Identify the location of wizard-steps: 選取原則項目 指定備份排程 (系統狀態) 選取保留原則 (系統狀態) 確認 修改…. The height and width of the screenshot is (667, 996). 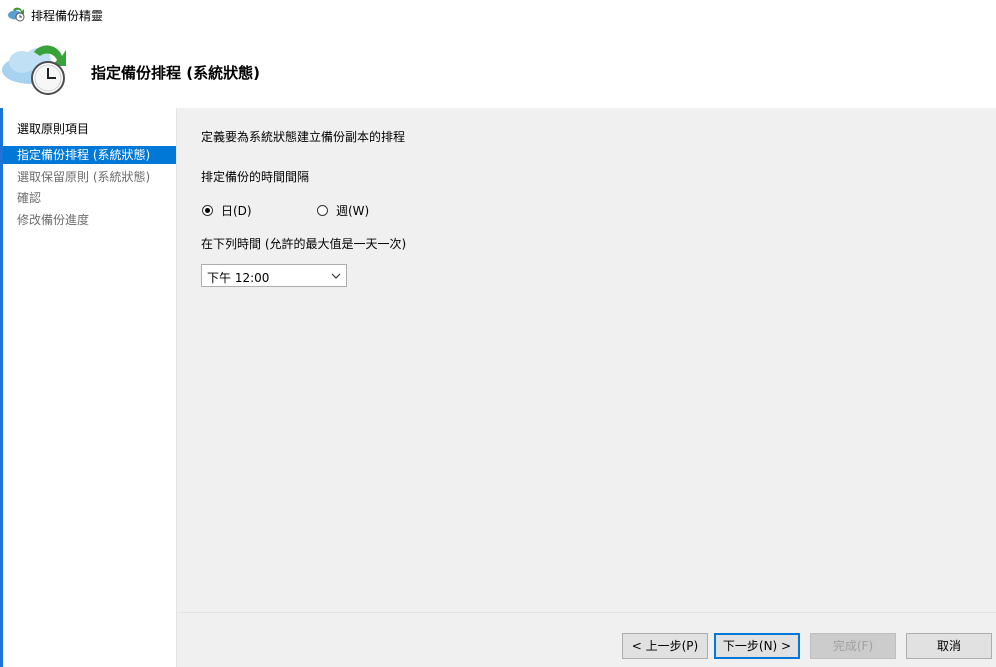
(90, 387).